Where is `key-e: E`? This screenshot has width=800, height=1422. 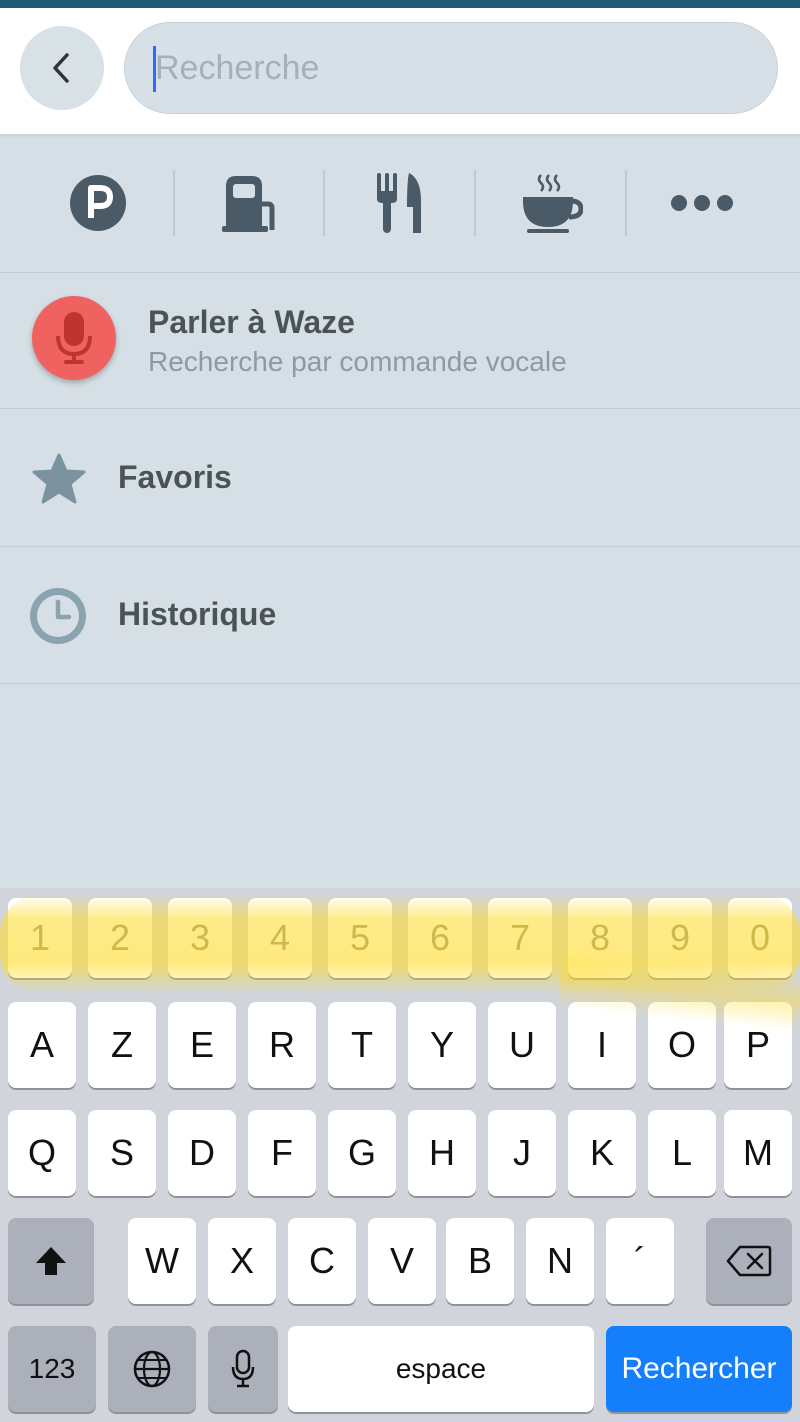 key-e: E is located at coordinates (202, 1045).